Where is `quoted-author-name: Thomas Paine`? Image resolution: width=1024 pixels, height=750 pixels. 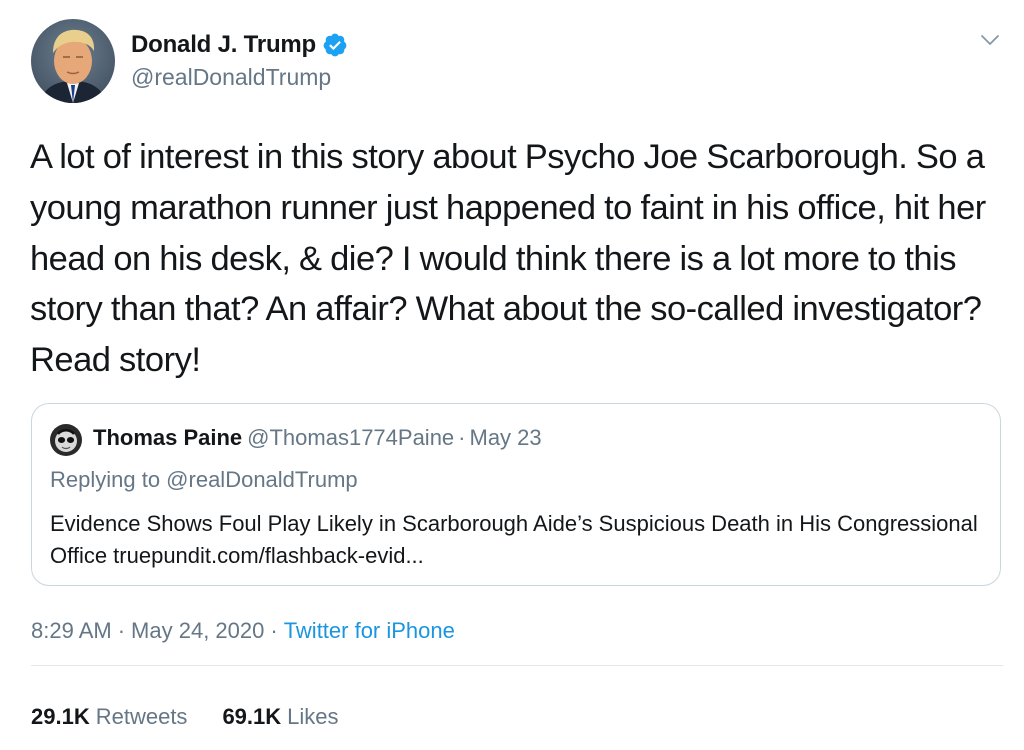 quoted-author-name: Thomas Paine is located at coordinates (168, 437).